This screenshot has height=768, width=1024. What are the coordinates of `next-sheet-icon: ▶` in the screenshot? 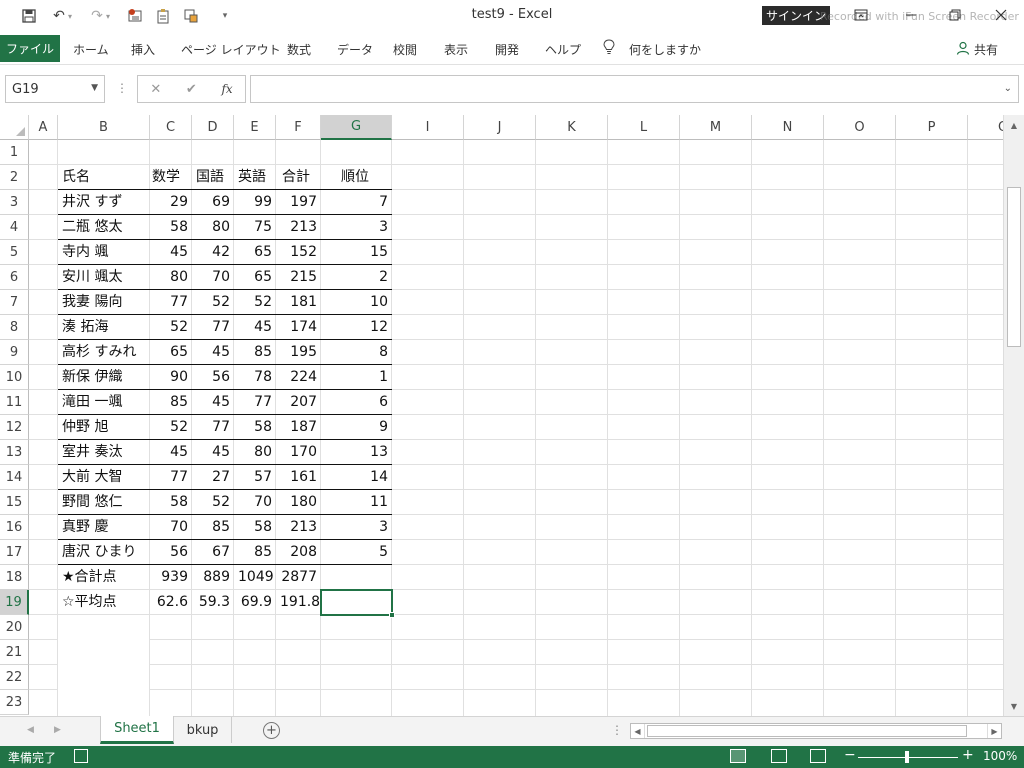 It's located at (57, 730).